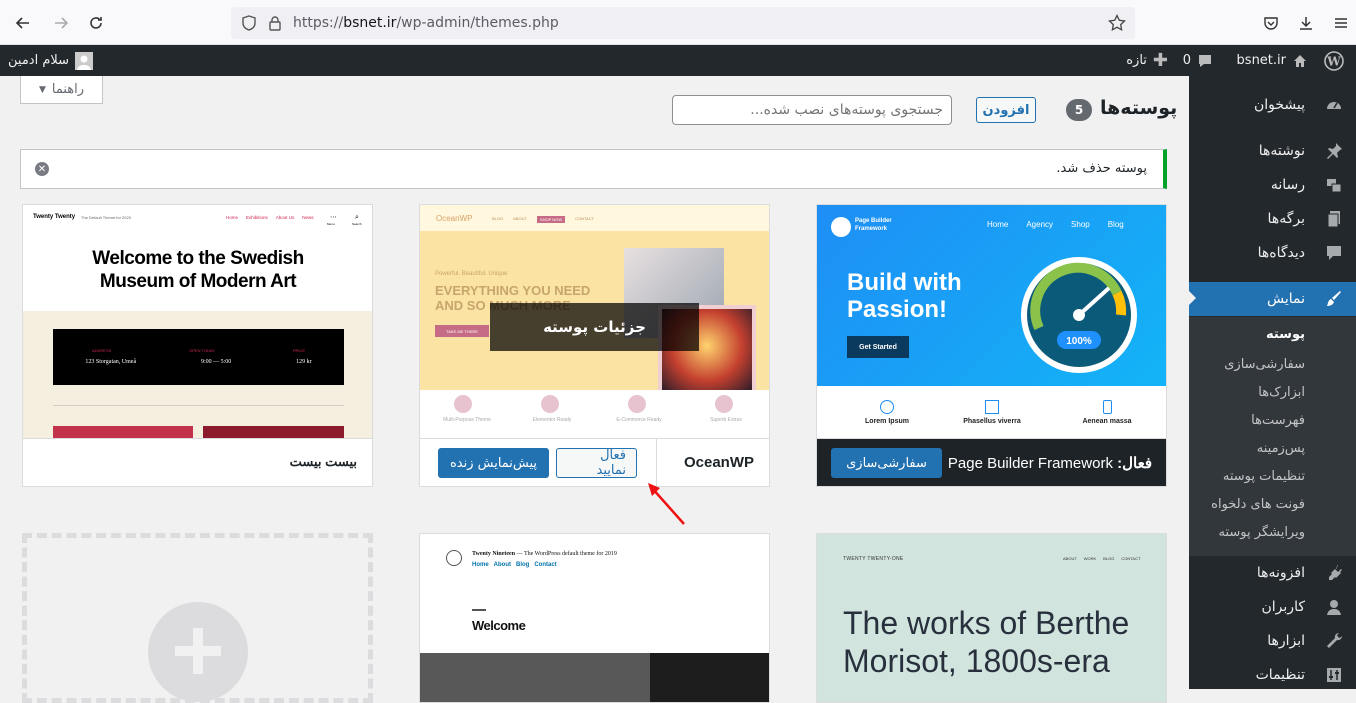  What do you see at coordinates (1334, 641) in the screenshot?
I see `tools-icon` at bounding box center [1334, 641].